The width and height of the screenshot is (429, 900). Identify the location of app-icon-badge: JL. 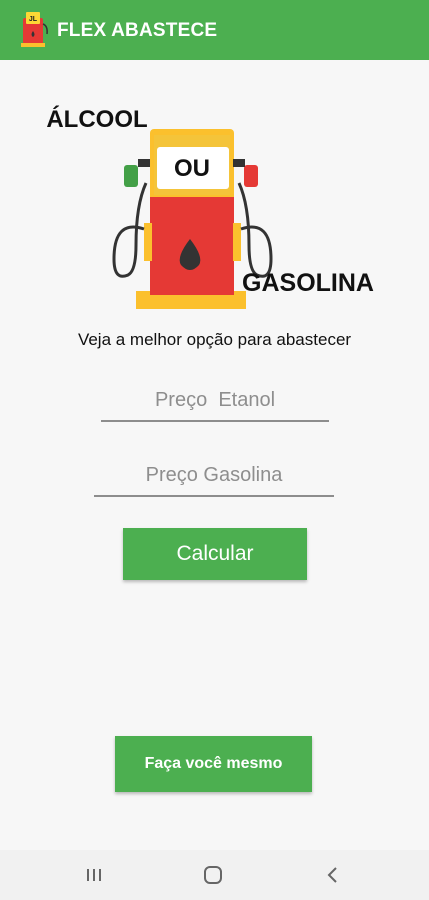
(33, 19).